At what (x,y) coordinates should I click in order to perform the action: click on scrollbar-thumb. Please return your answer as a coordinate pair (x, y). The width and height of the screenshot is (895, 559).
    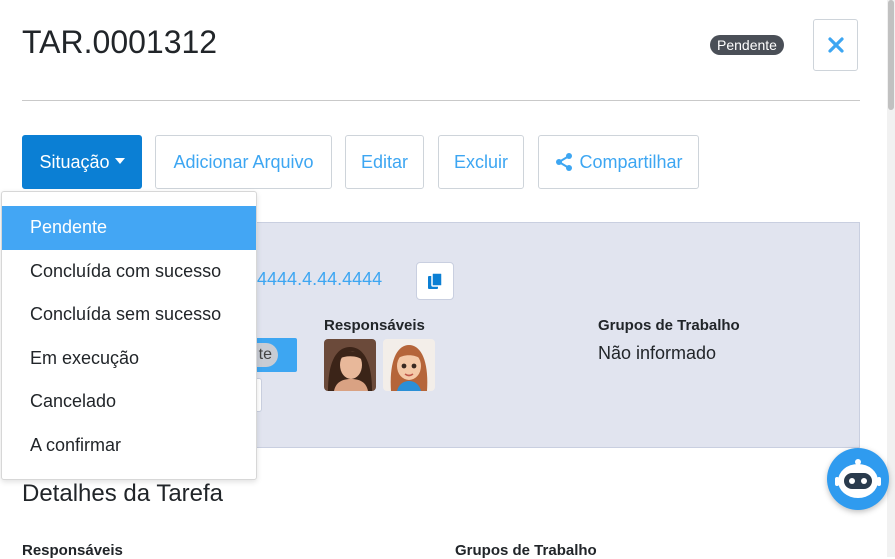
    Looking at the image, I should click on (891, 55).